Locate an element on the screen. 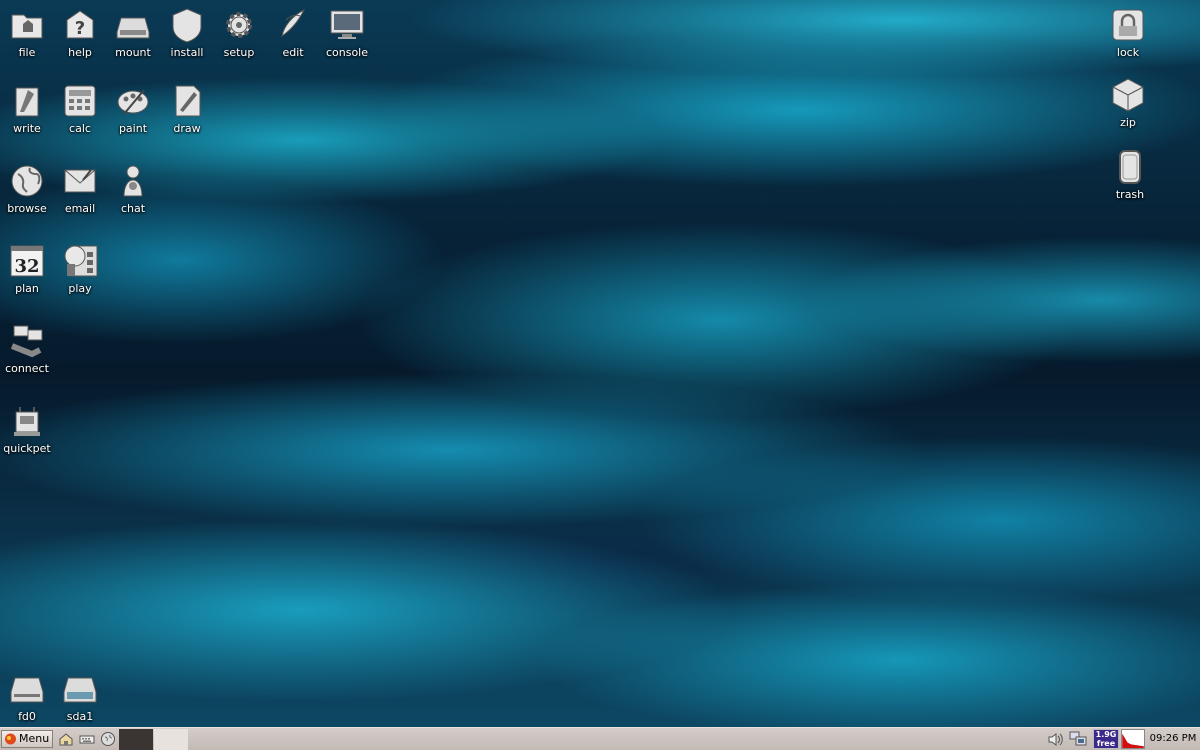 The height and width of the screenshot is (750, 1200). menu-button: Menu is located at coordinates (27, 739).